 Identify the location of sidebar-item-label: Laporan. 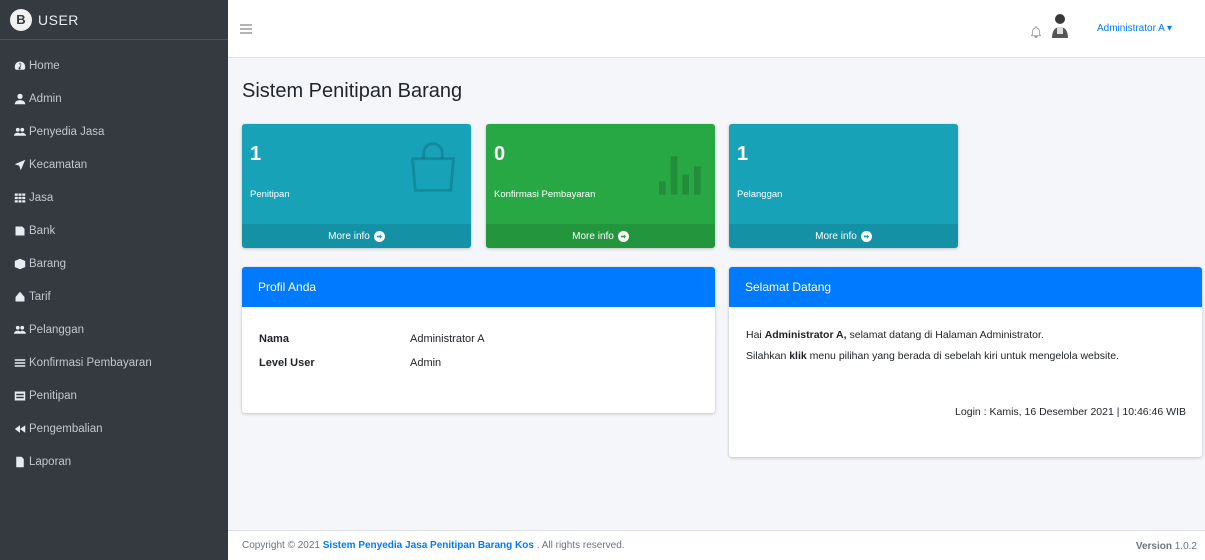
(50, 462).